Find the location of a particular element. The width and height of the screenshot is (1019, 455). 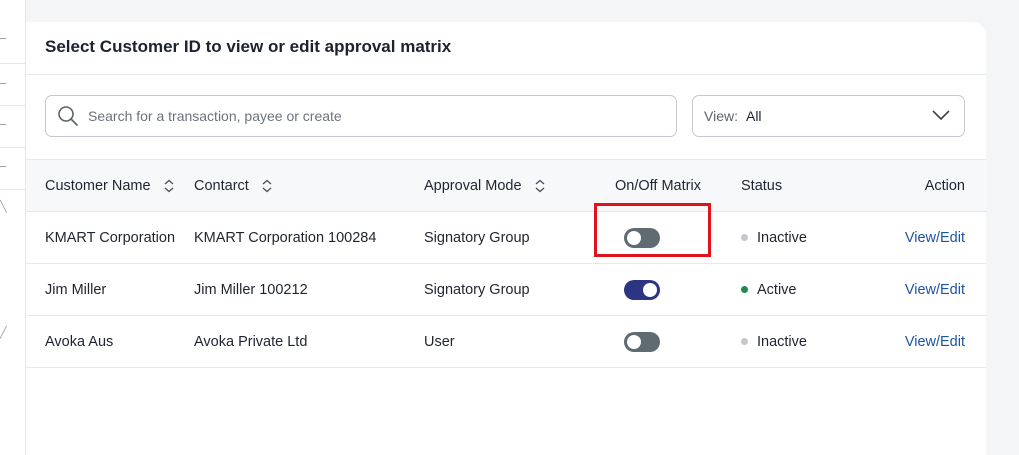

column-header-label: Approval Mode is located at coordinates (473, 185).